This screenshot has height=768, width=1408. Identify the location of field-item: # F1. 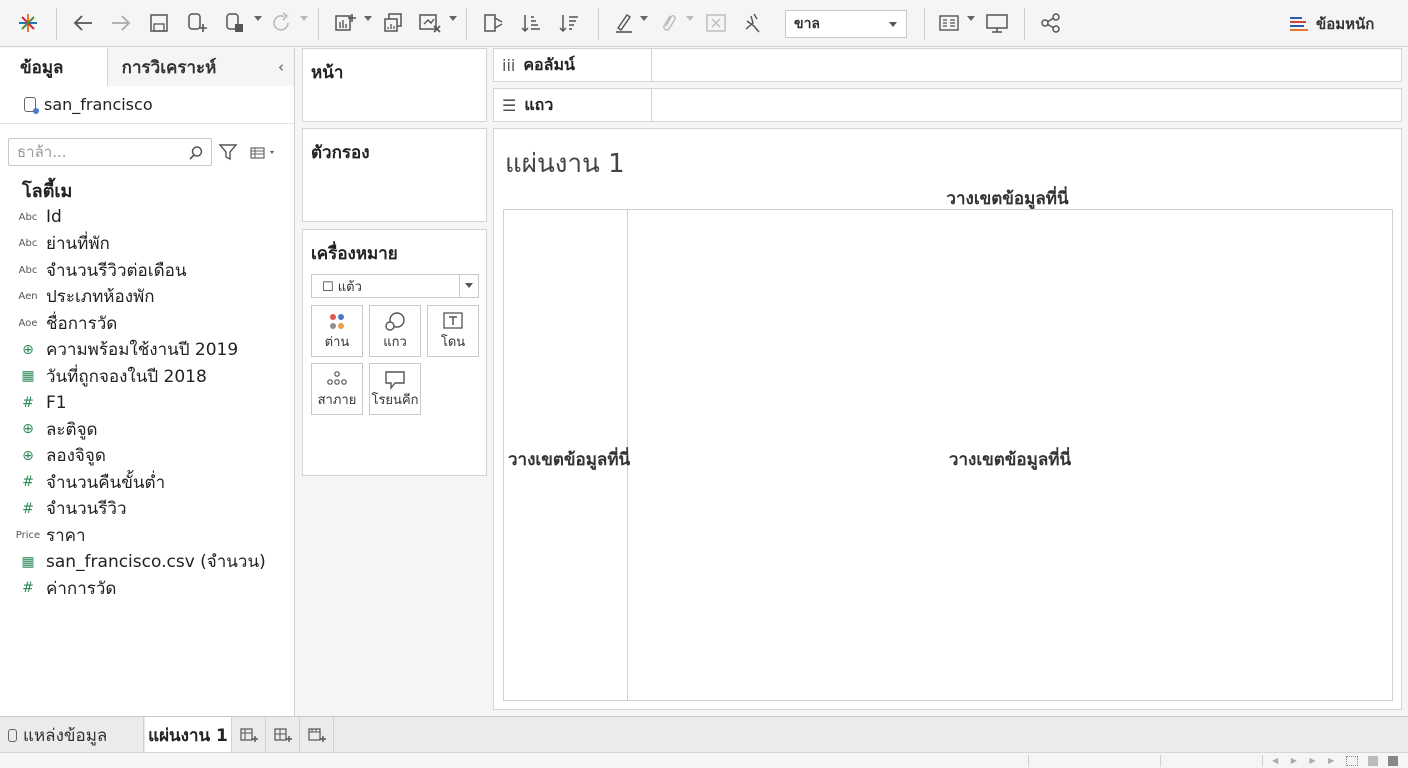
(147, 403).